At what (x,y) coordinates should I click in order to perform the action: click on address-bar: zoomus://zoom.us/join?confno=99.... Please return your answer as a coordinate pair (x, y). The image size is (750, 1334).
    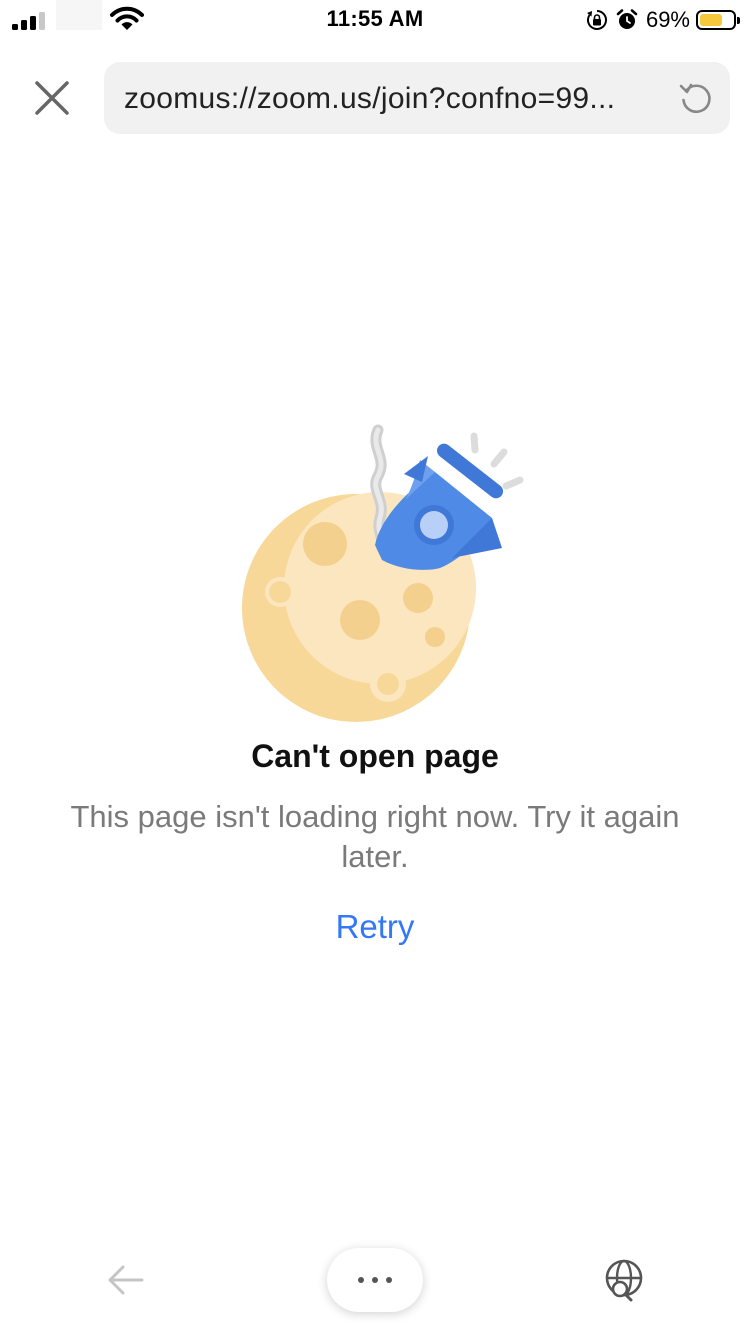
    Looking at the image, I should click on (417, 98).